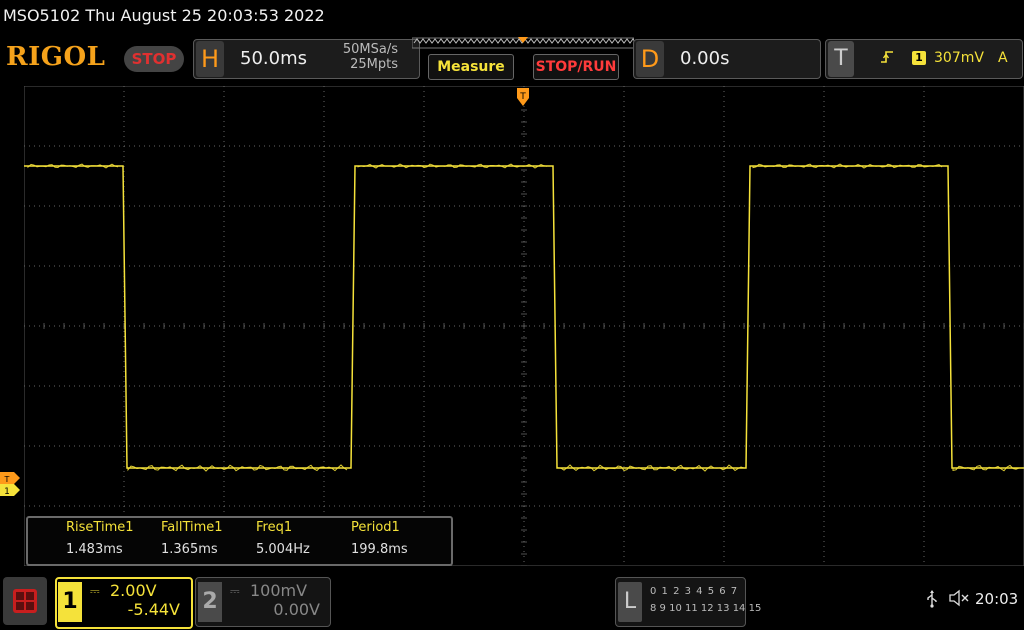 Image resolution: width=1024 pixels, height=630 pixels. Describe the element at coordinates (283, 549) in the screenshot. I see `measurement-value: 5.004Hz` at that location.